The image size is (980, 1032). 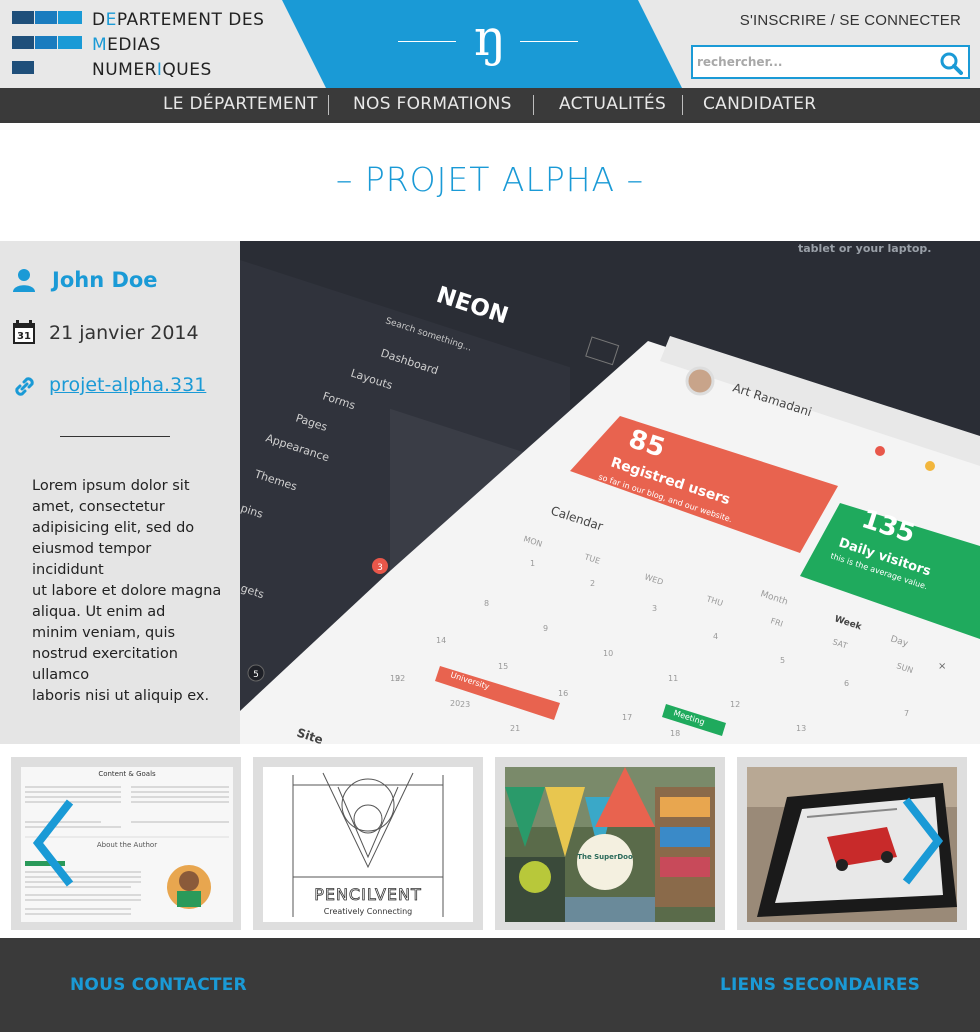 I want to click on nav-item-candidater: CANDIDATER, so click(x=759, y=104).